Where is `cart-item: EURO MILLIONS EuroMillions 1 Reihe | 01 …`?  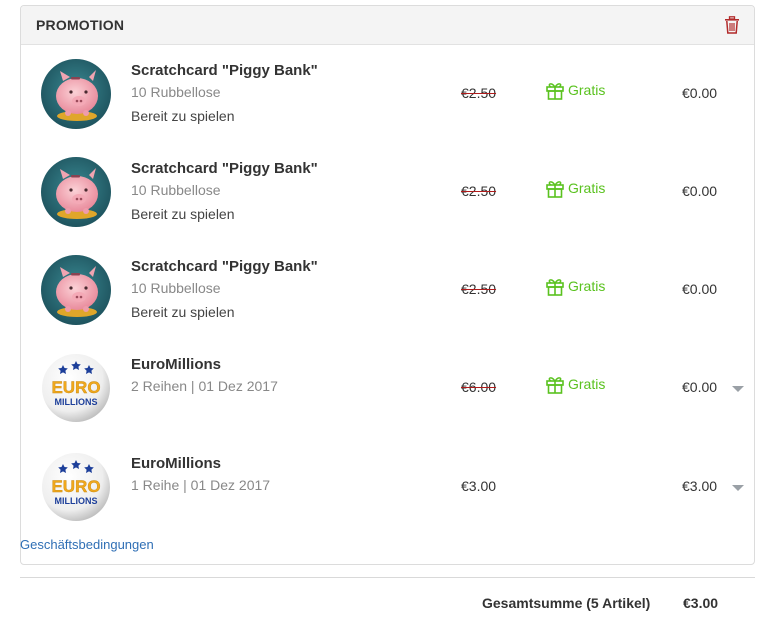
cart-item: EURO MILLIONS EuroMillions 1 Reihe | 01 … is located at coordinates (387, 492).